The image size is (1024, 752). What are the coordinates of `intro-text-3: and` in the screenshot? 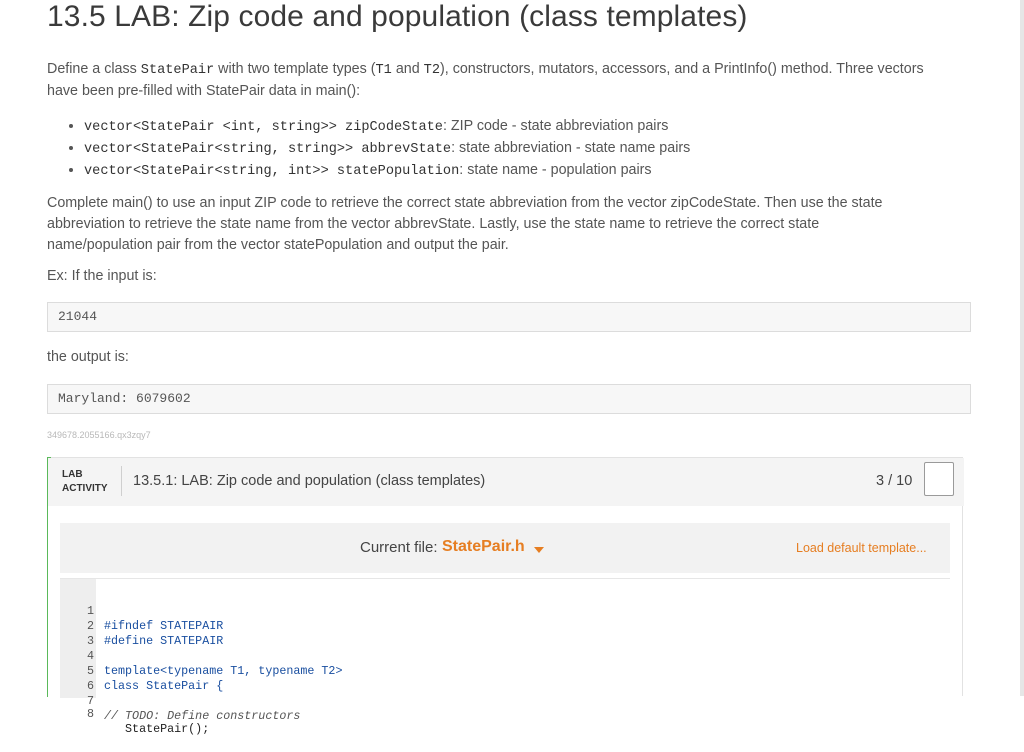 It's located at (407, 69).